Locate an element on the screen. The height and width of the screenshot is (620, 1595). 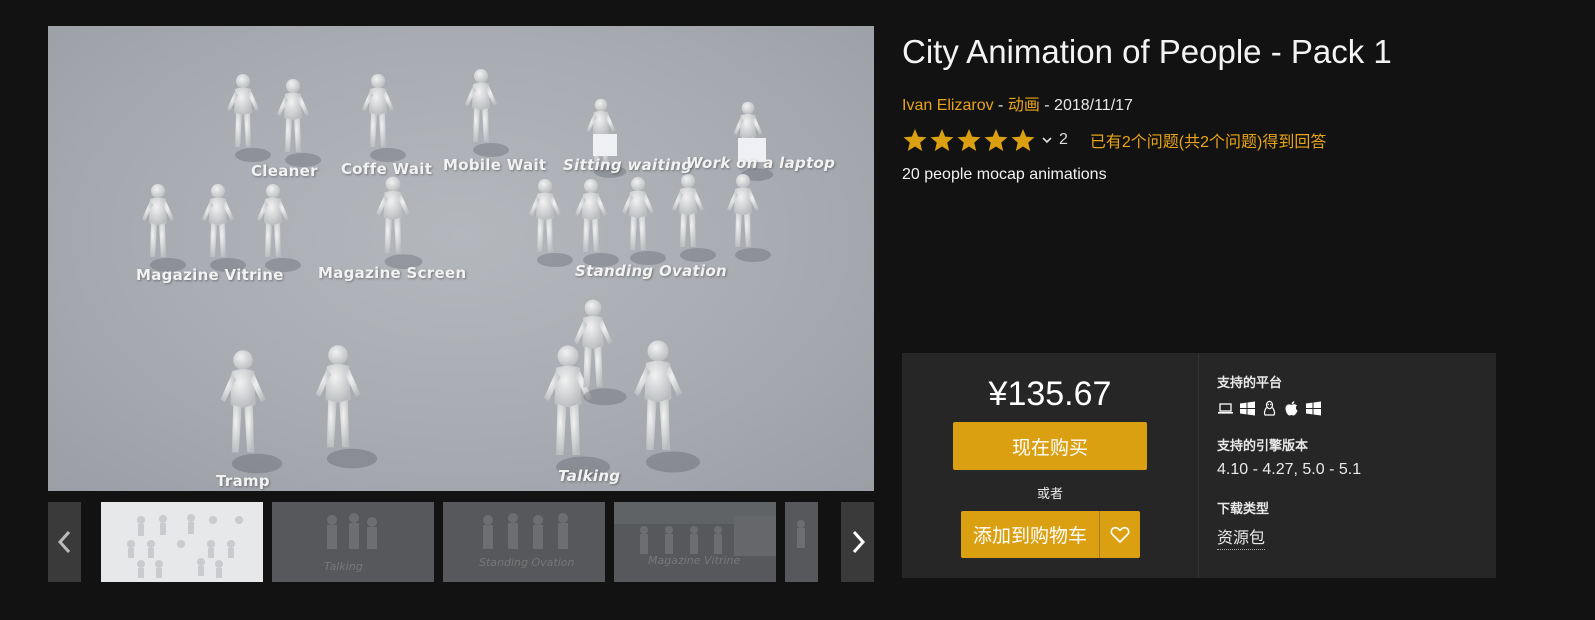
thumbnail-3: Standing Ovation is located at coordinates (524, 542).